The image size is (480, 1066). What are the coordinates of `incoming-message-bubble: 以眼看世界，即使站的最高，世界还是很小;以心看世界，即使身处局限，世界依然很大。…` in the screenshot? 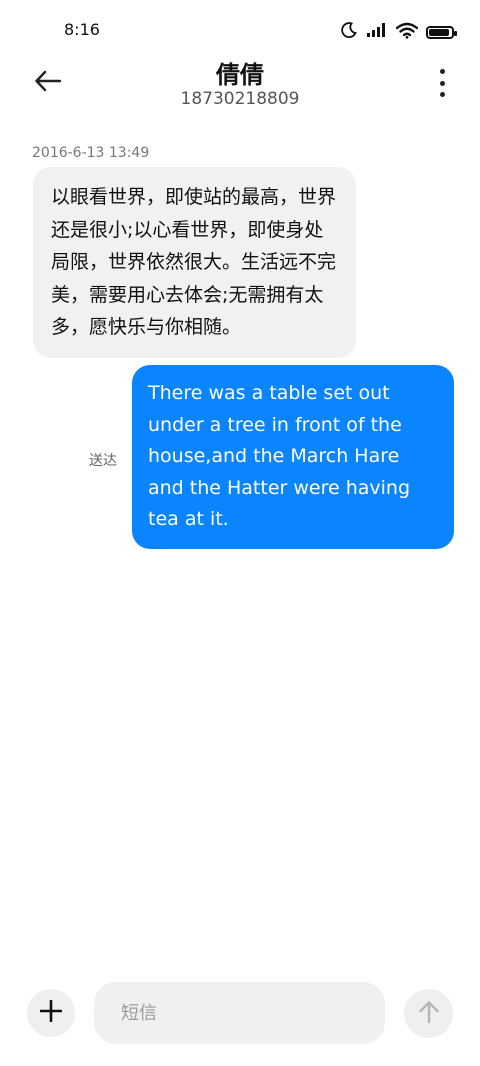 It's located at (194, 262).